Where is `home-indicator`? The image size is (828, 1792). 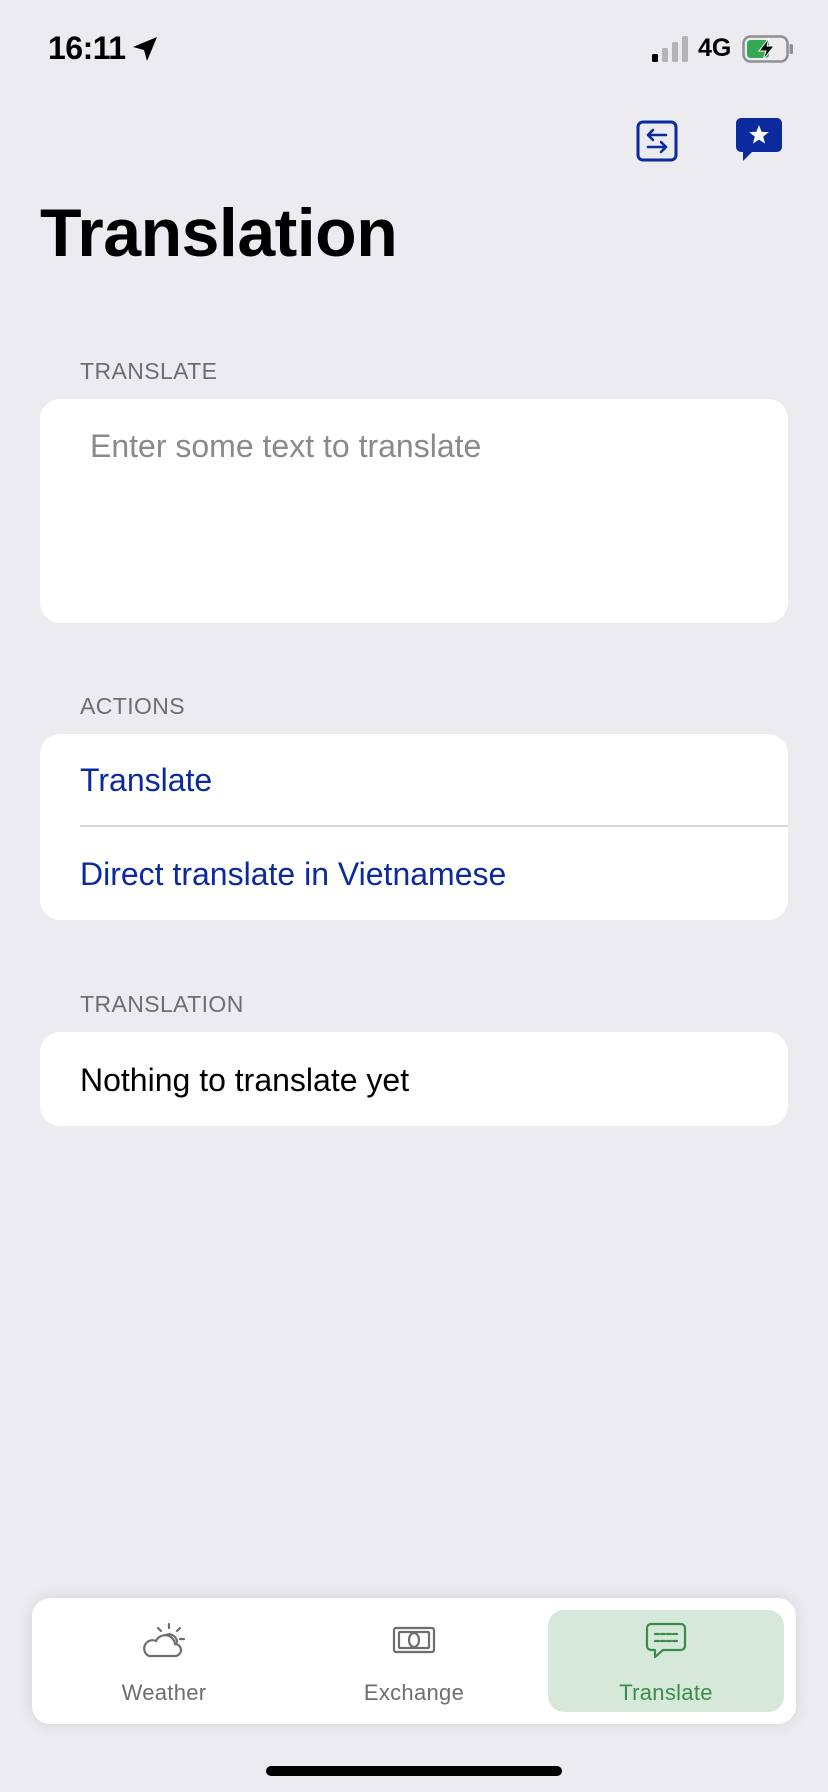
home-indicator is located at coordinates (414, 1771).